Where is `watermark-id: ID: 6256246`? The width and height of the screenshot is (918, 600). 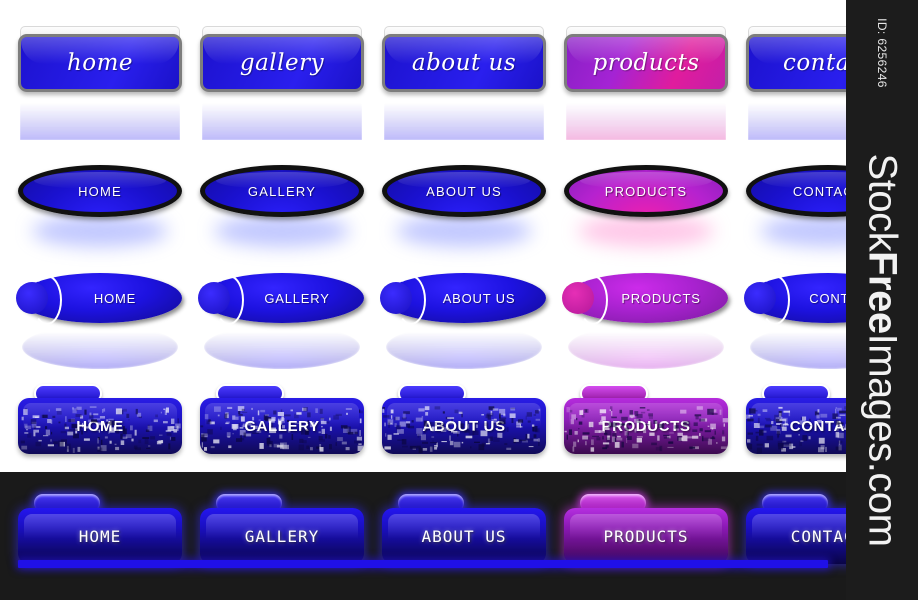 watermark-id: ID: 6256246 is located at coordinates (882, 53).